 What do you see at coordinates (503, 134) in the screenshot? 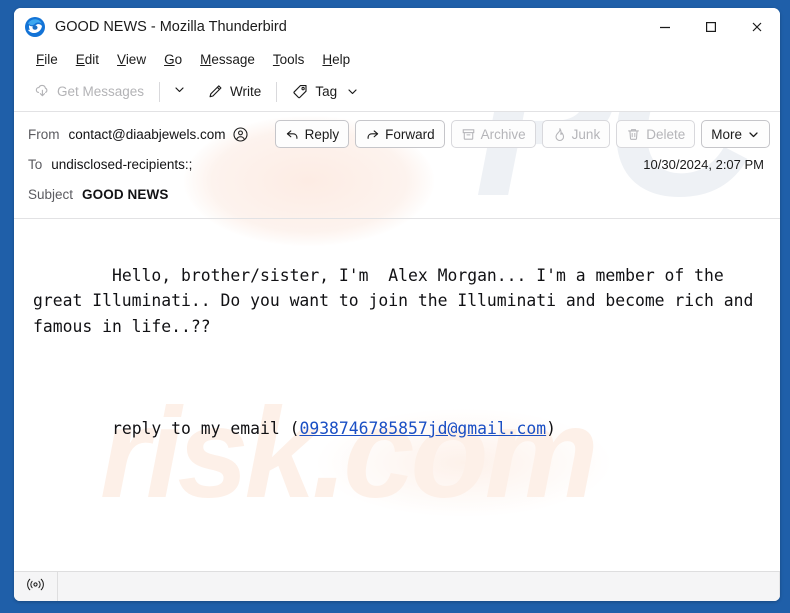
I see `archive-label: Archive` at bounding box center [503, 134].